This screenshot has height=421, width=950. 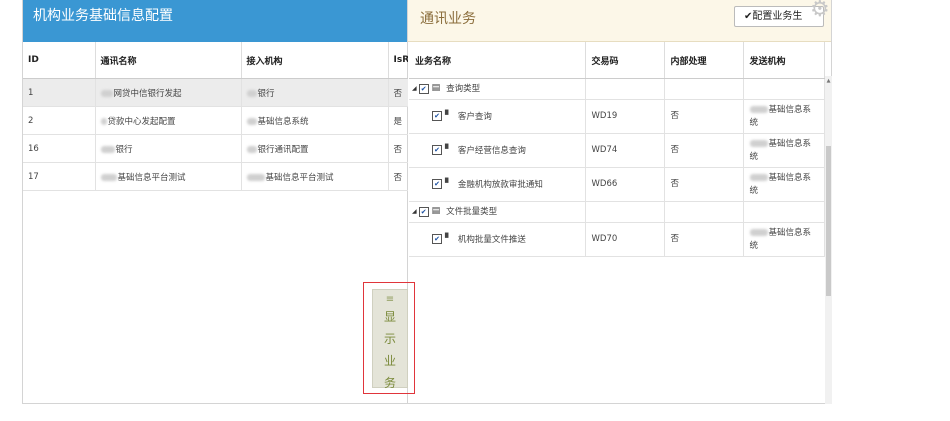 What do you see at coordinates (398, 60) in the screenshot?
I see `column-header-isr: IsR` at bounding box center [398, 60].